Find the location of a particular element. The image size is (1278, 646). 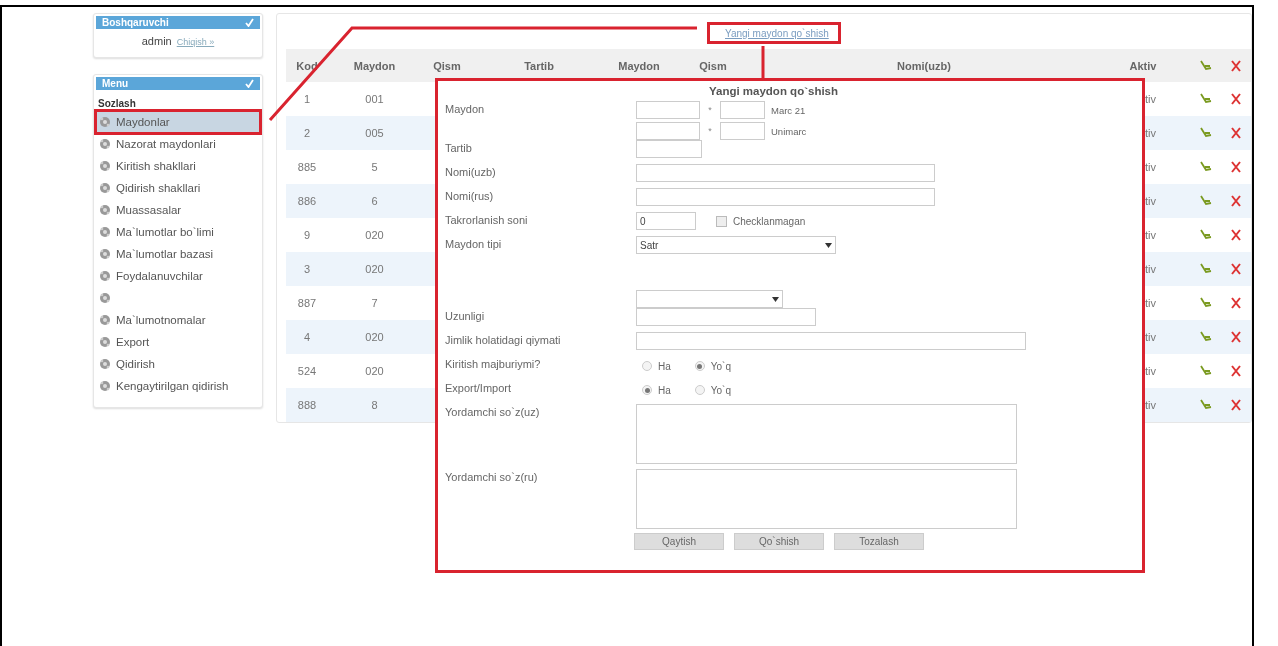

sidebar-item: Qidirish shakllari is located at coordinates (178, 188).